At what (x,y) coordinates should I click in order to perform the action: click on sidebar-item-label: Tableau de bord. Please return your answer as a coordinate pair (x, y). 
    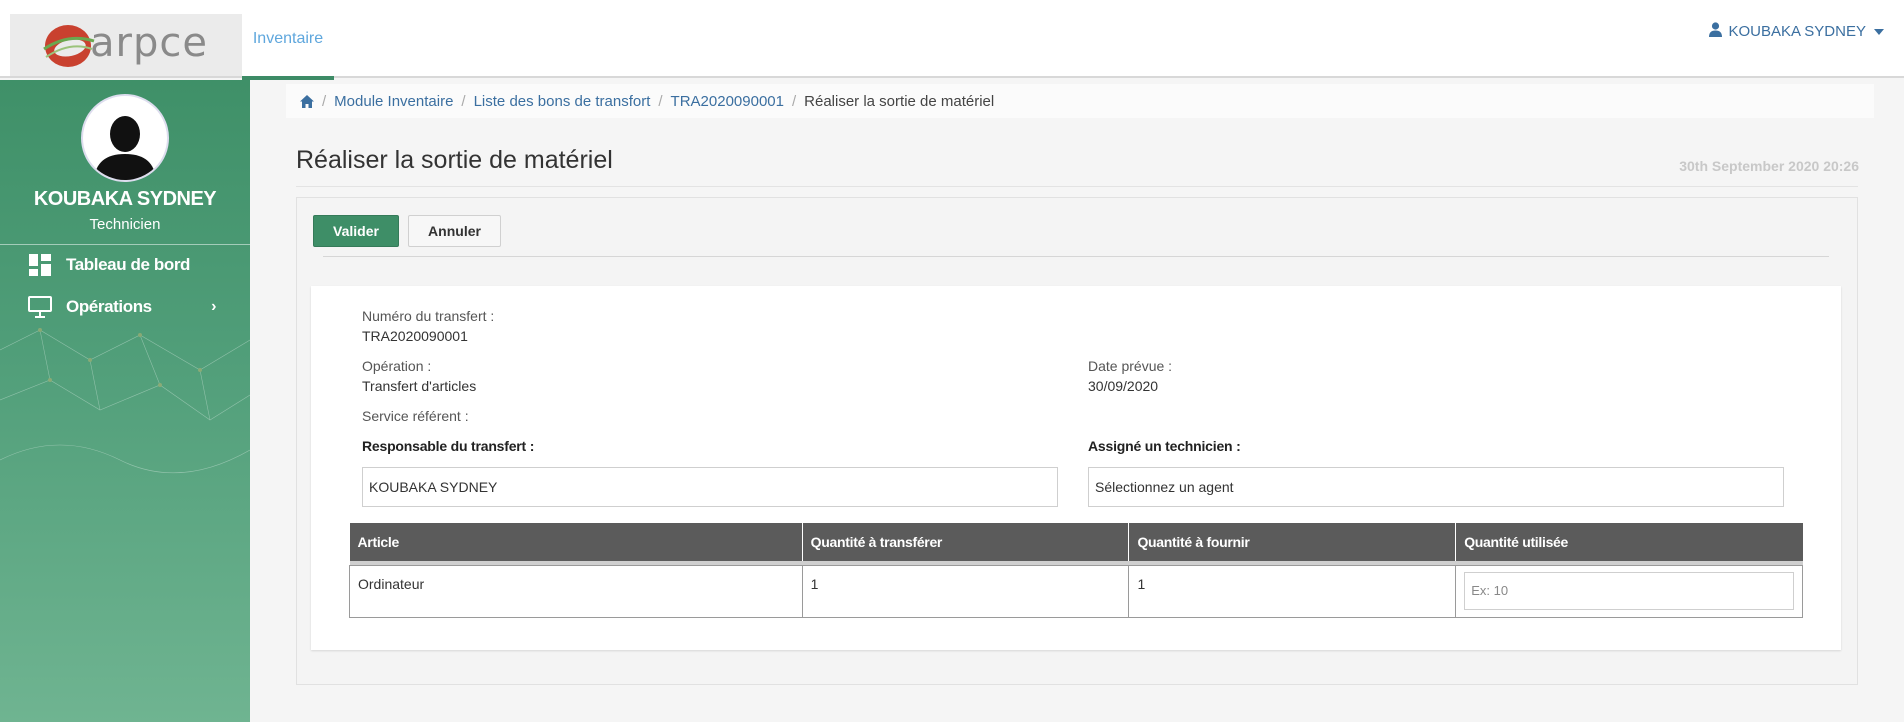
    Looking at the image, I should click on (128, 264).